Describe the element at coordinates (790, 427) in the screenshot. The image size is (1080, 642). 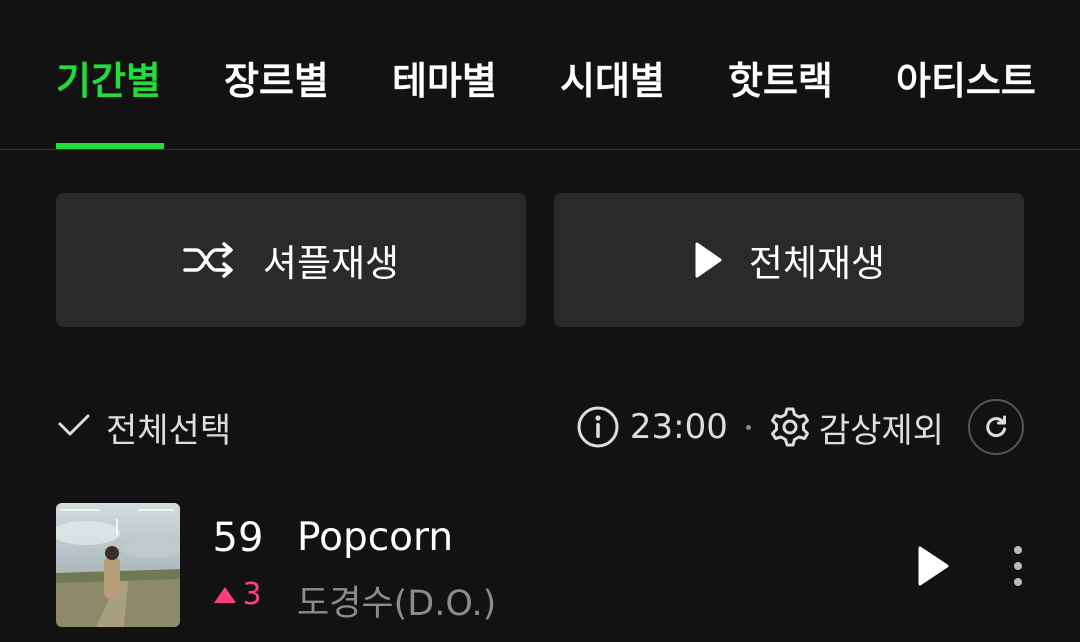
I see `gear-icon` at that location.